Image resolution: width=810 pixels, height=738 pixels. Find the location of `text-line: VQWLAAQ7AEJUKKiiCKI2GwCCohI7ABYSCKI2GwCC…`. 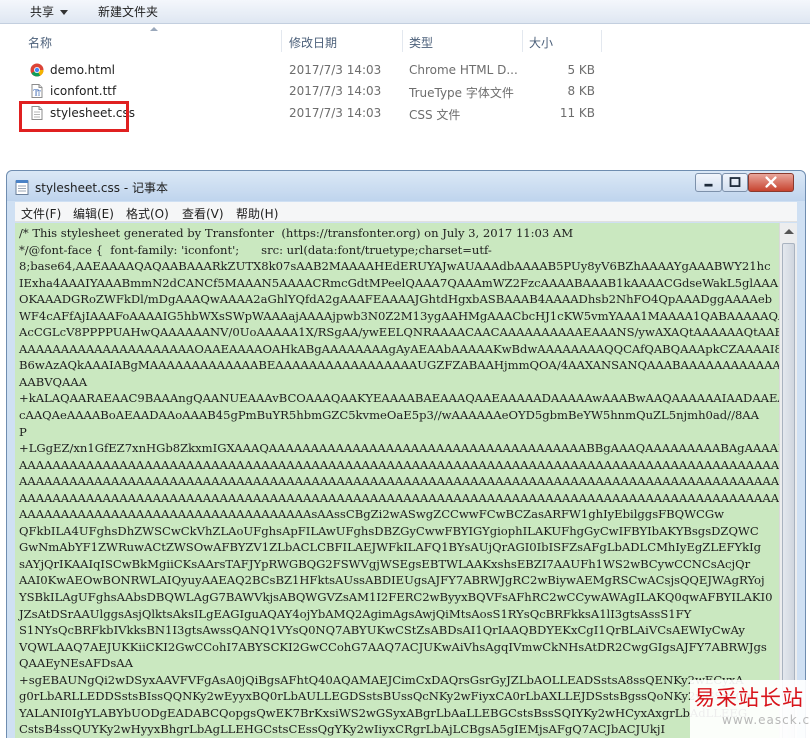

text-line: VQWLAAQ7AEJUKKiiCKI2GwCCohI7ABYSCKI2GwCC… is located at coordinates (393, 646).